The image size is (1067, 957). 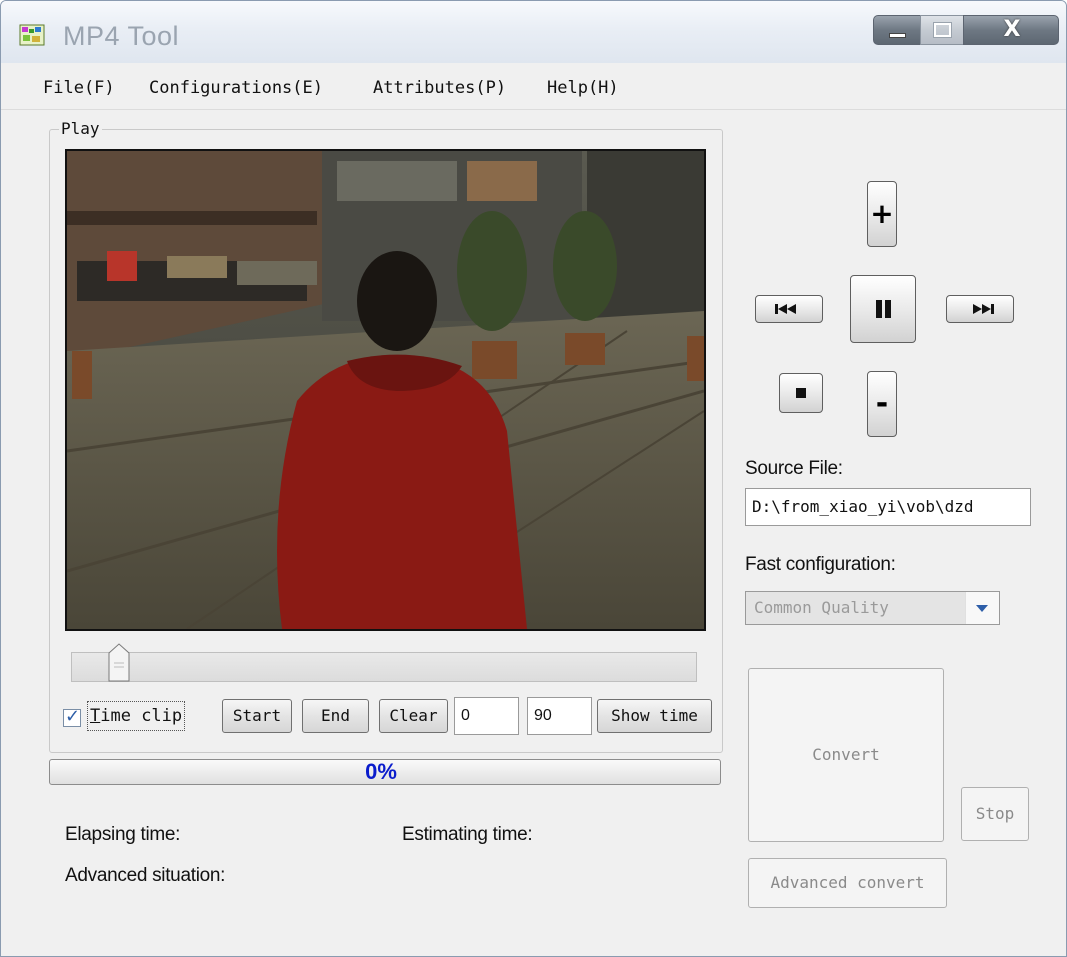 I want to click on checkmark-icon: ✓, so click(x=73, y=716).